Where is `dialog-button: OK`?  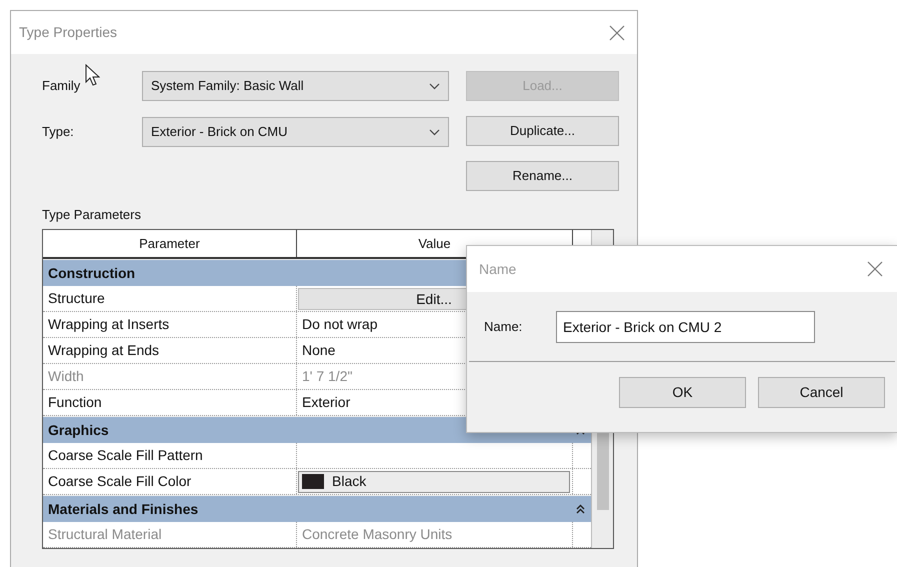 dialog-button: OK is located at coordinates (682, 392).